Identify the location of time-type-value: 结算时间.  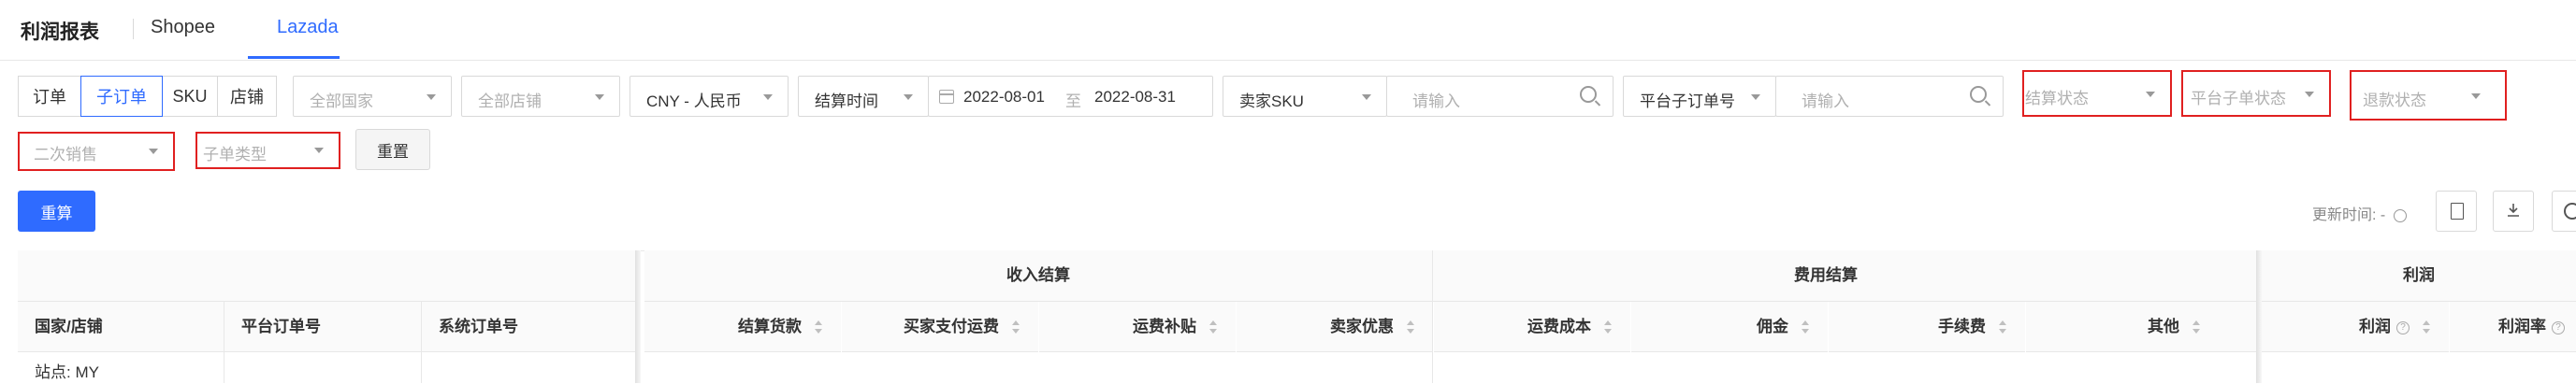
(846, 101).